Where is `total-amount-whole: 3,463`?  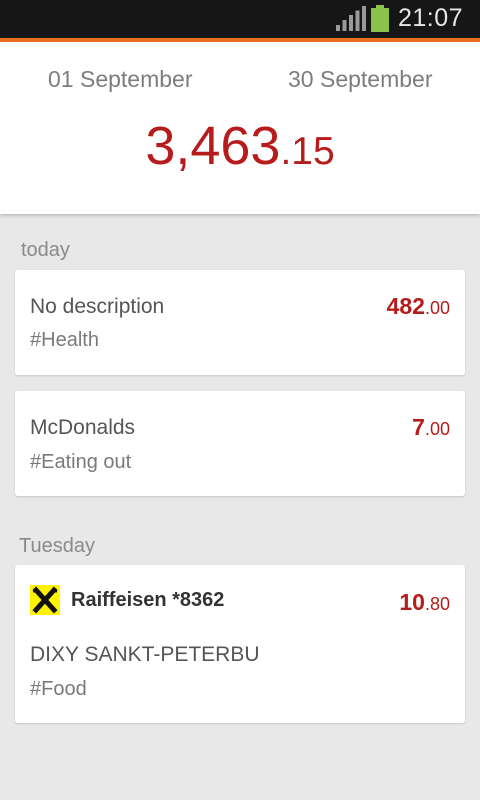
total-amount-whole: 3,463 is located at coordinates (213, 146).